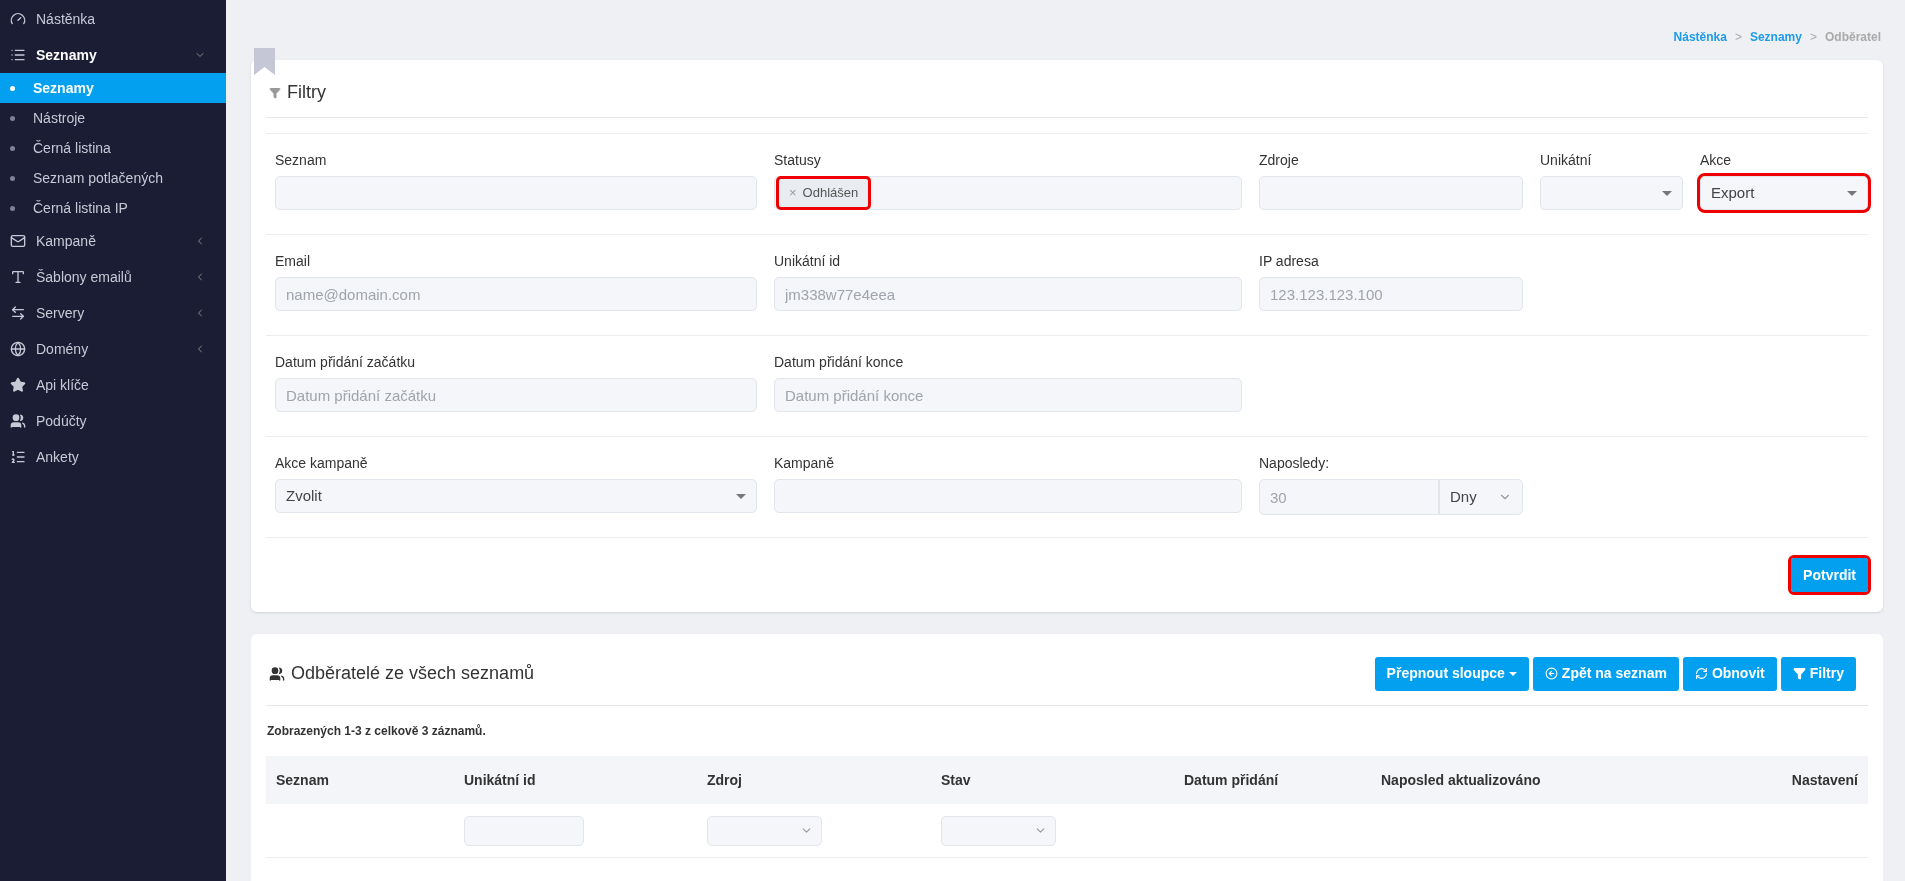  Describe the element at coordinates (113, 208) in the screenshot. I see `sidebar-subitem: Černá listina IP` at that location.